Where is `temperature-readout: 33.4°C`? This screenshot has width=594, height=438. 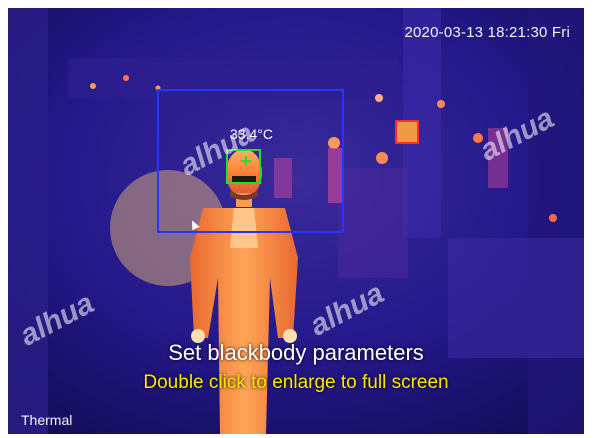
temperature-readout: 33.4°C is located at coordinates (251, 134).